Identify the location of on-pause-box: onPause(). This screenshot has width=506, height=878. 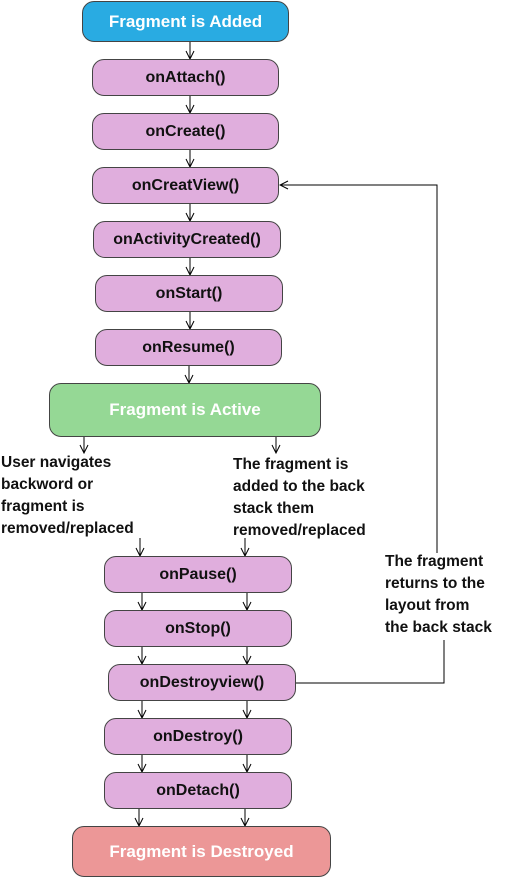
(198, 574).